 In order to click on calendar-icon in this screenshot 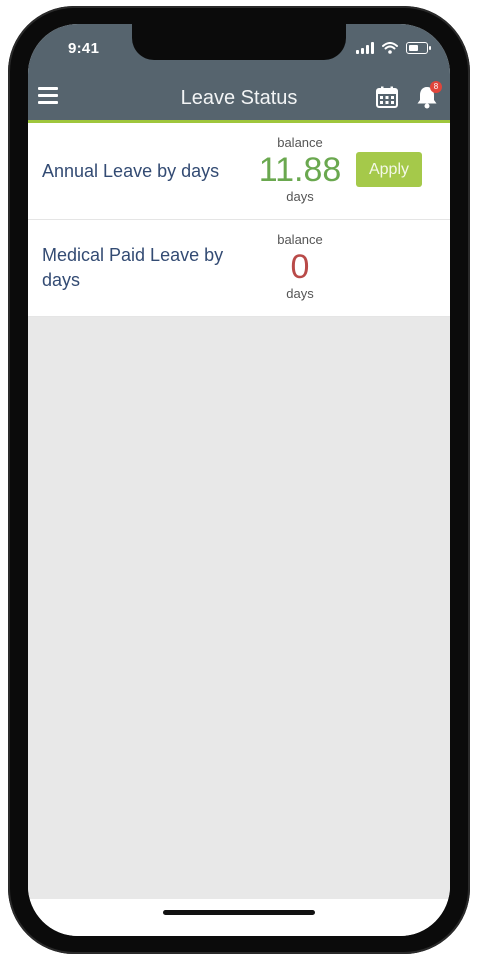, I will do `click(387, 97)`.